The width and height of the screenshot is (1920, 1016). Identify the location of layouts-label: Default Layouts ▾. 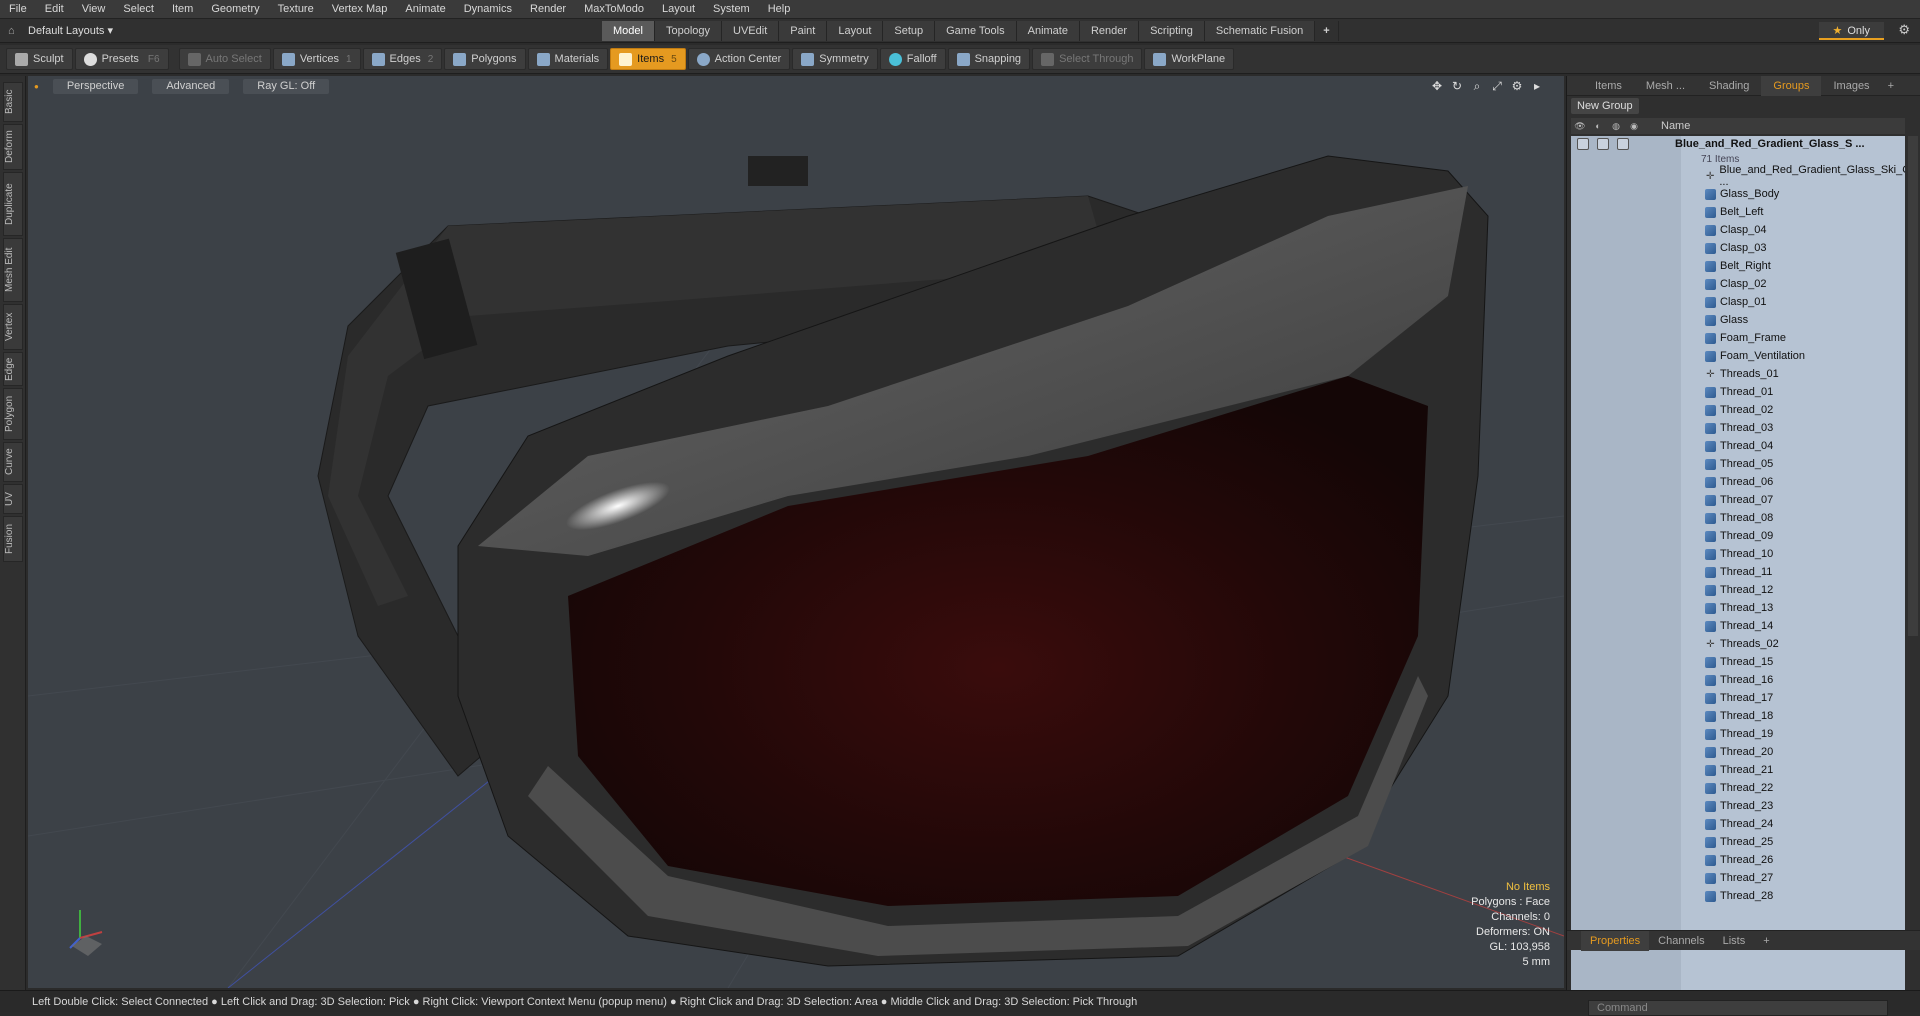
(70, 30).